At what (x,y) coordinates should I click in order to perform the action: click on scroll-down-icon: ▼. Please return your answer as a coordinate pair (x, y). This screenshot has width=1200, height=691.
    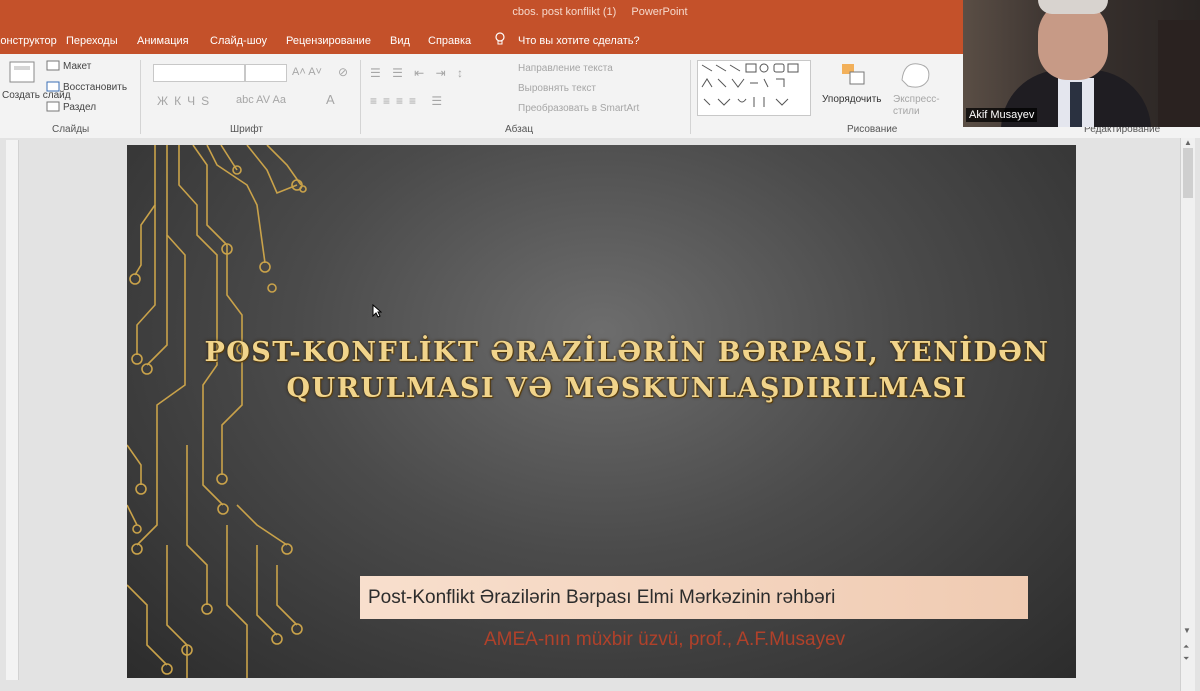
    Looking at the image, I should click on (1187, 630).